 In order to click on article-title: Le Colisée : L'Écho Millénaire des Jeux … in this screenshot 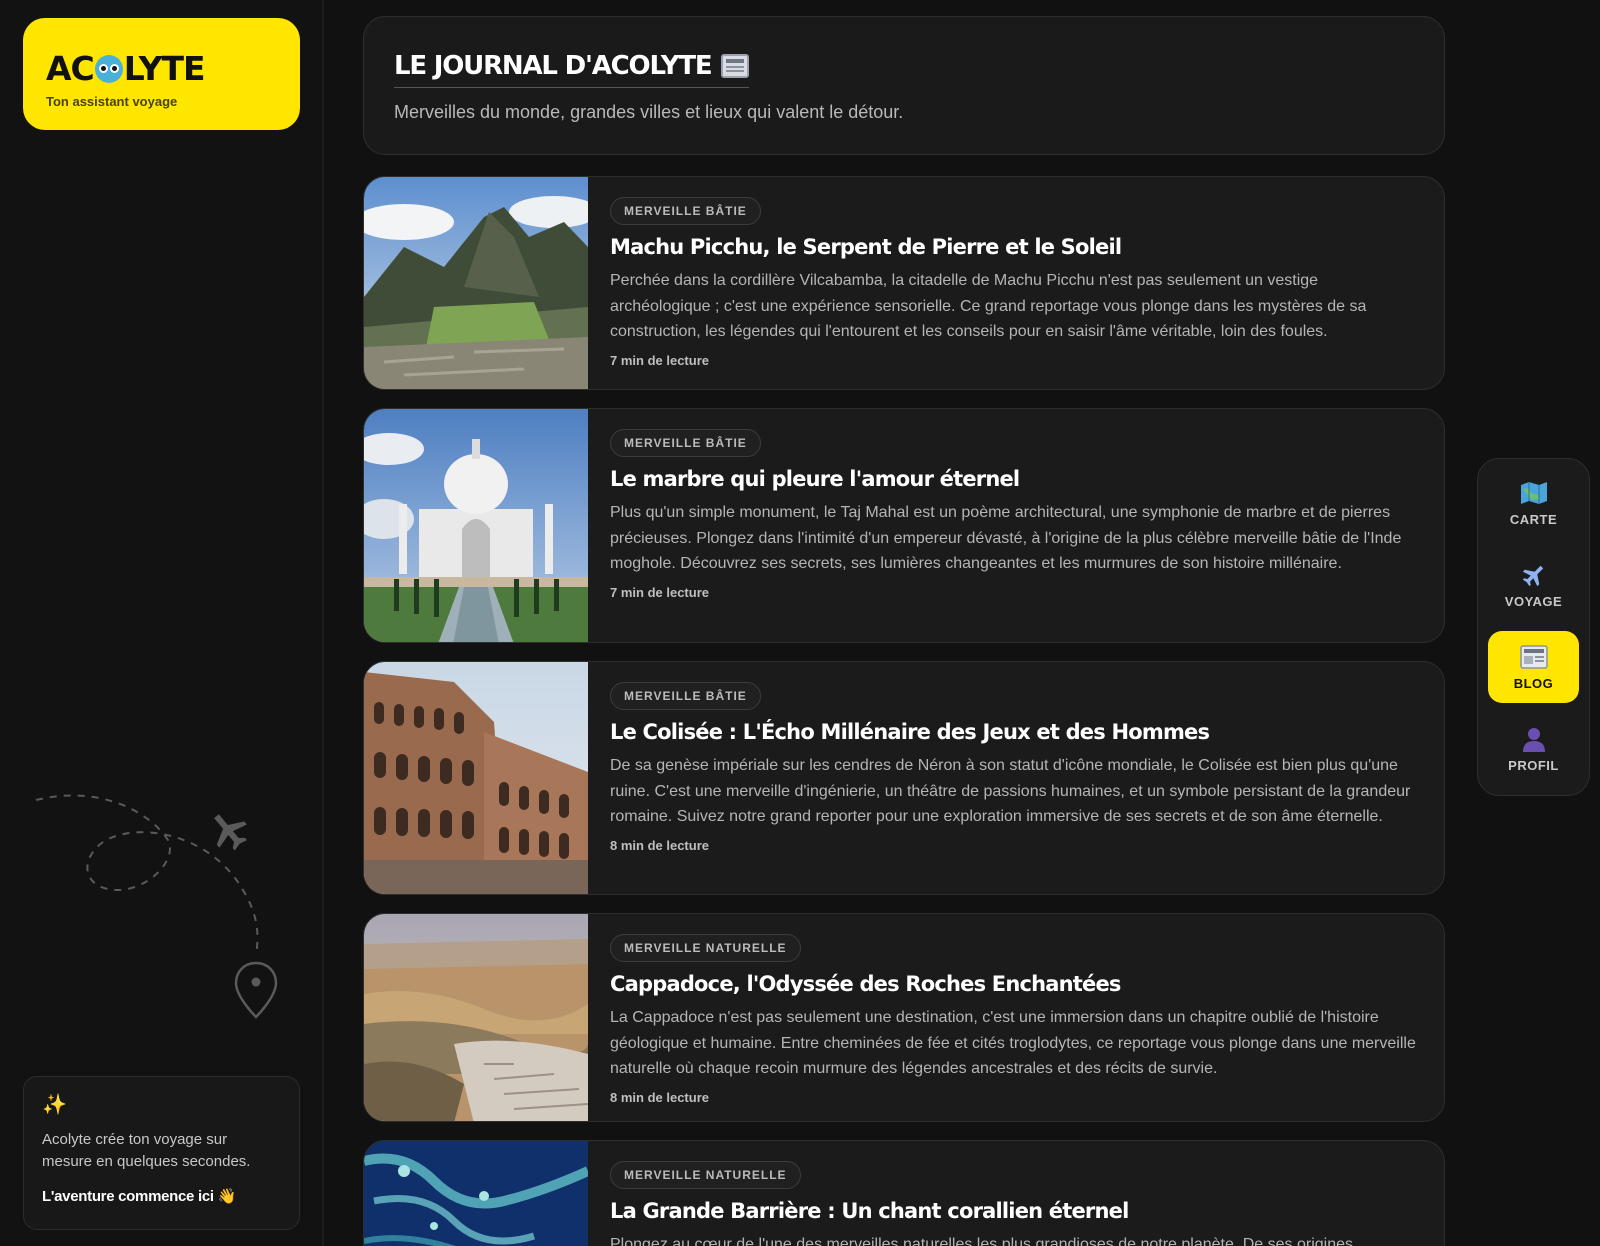, I will do `click(1016, 732)`.